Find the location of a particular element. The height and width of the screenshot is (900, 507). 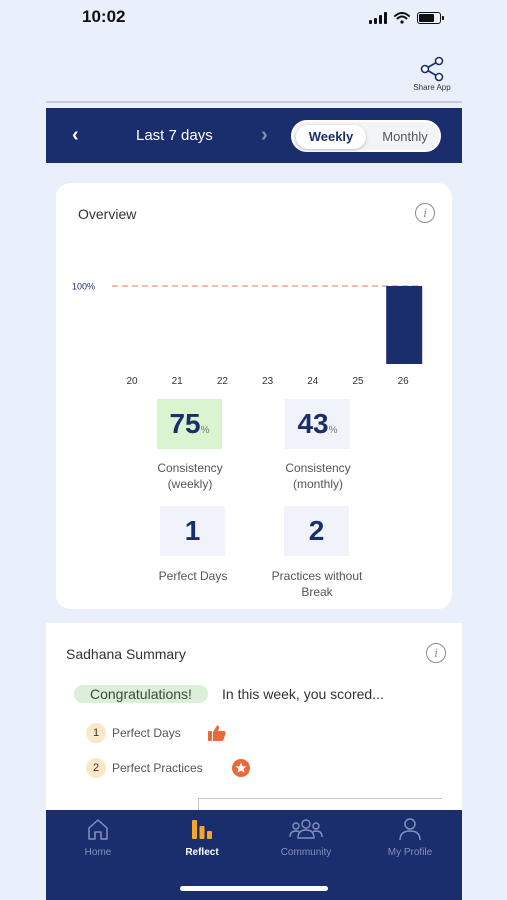

perfect-days-box: 1 is located at coordinates (192, 531).